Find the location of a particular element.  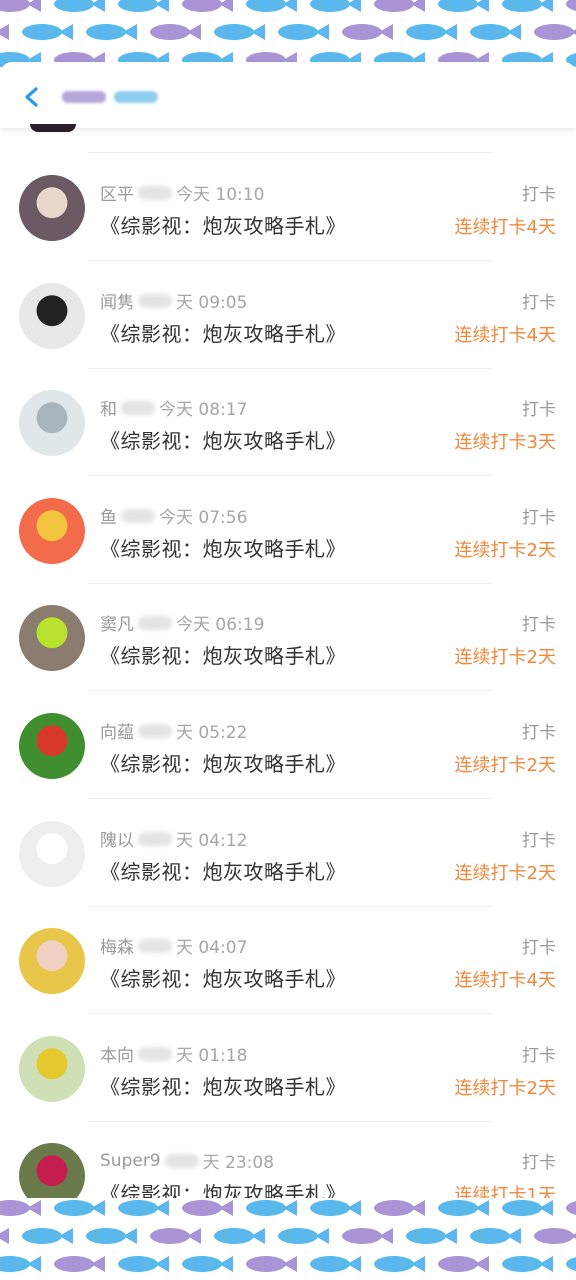

timestamp: 天 04:12 is located at coordinates (212, 841).